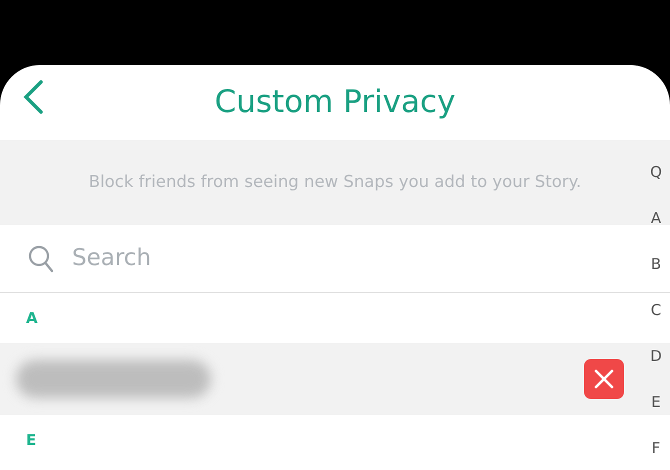  I want to click on section-letter: A, so click(32, 318).